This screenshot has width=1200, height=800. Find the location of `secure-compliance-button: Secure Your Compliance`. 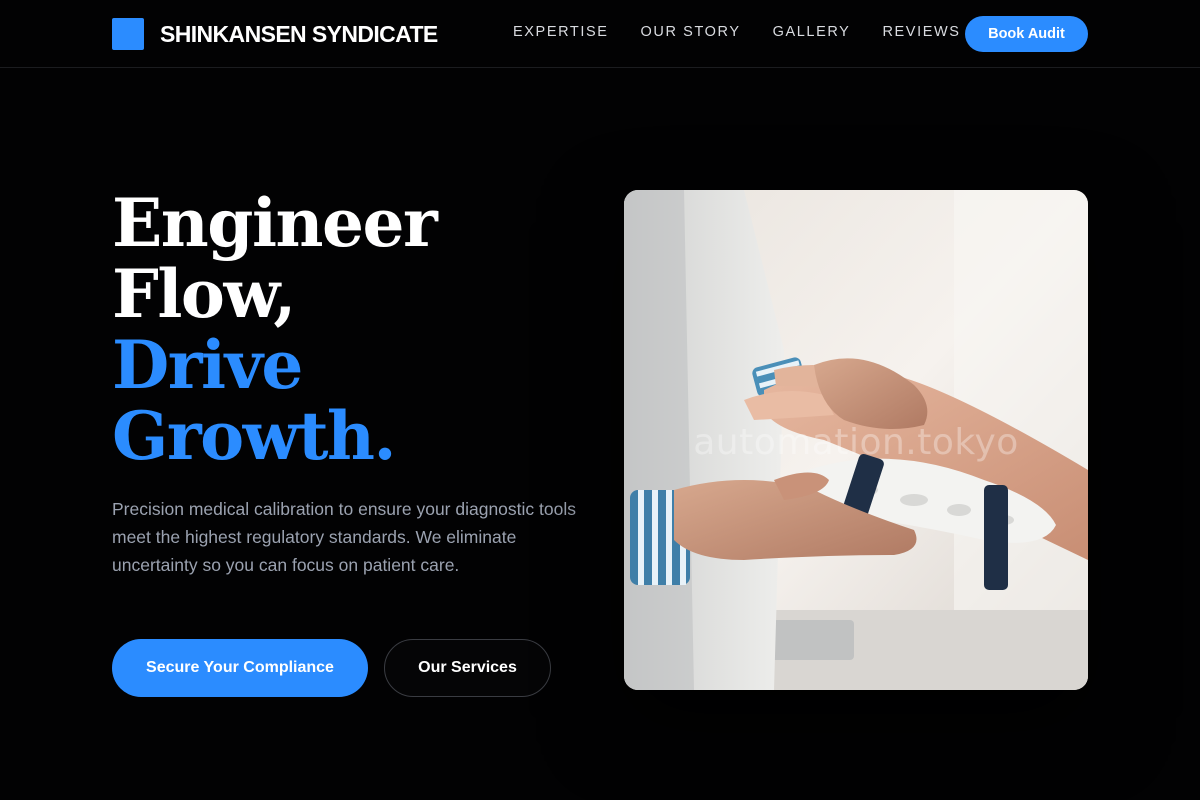

secure-compliance-button: Secure Your Compliance is located at coordinates (240, 668).